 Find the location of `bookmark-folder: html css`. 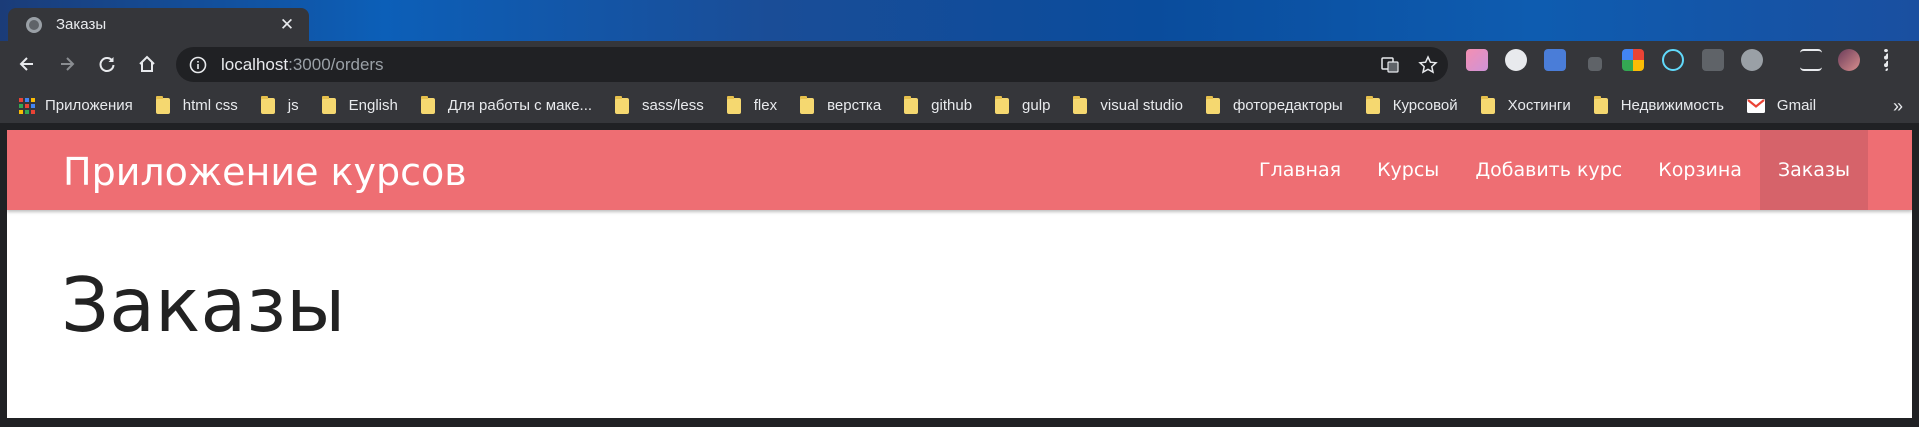

bookmark-folder: html css is located at coordinates (196, 104).